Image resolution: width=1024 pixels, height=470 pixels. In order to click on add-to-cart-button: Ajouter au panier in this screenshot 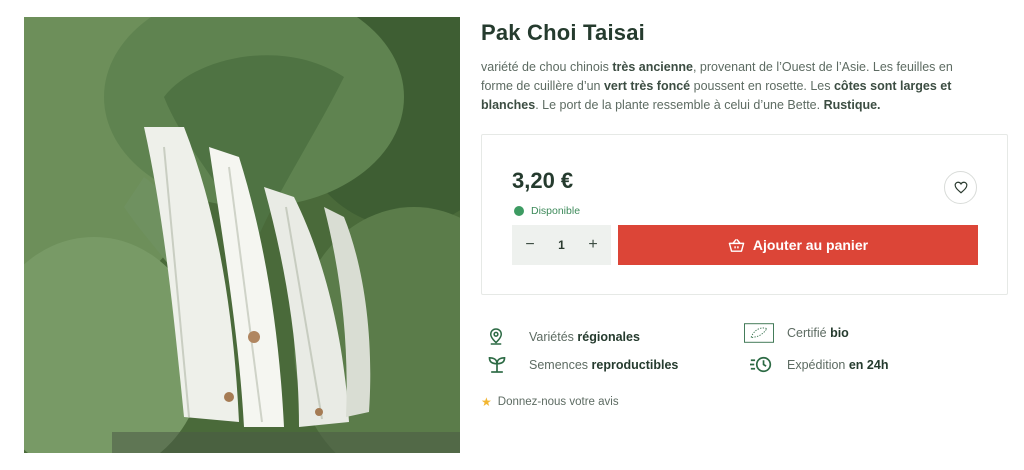, I will do `click(798, 245)`.